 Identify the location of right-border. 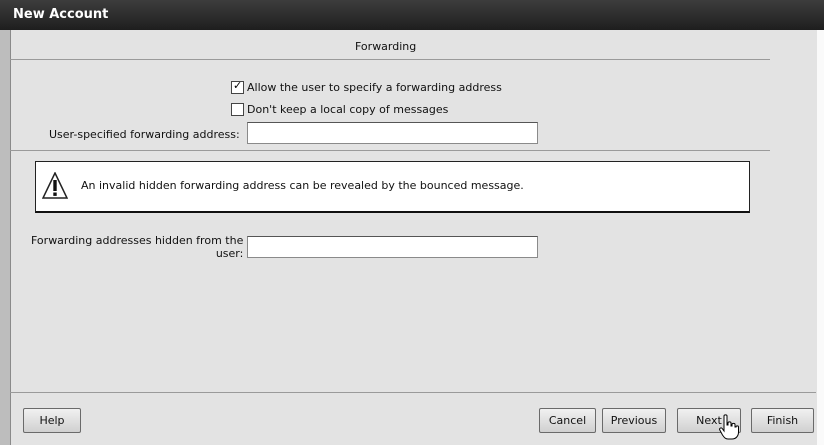
(820, 237).